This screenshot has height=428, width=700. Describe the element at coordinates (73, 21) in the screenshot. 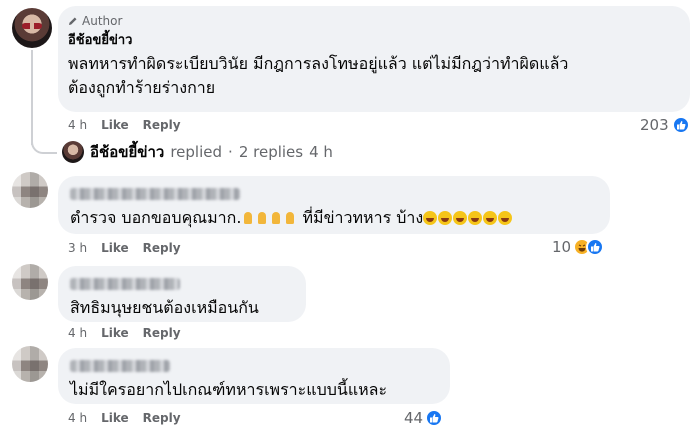

I see `pencil-icon` at that location.